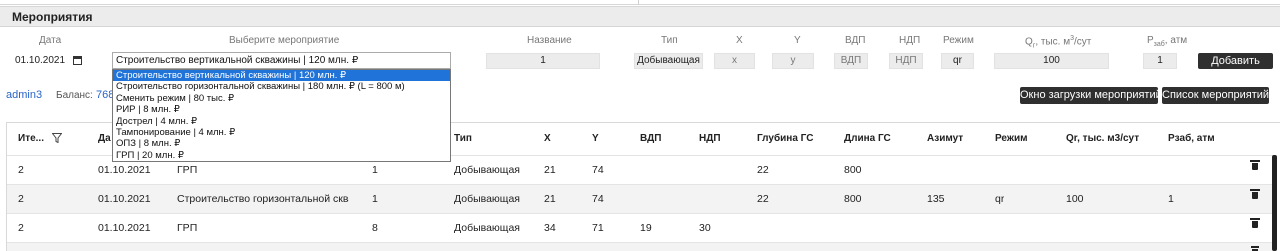  Describe the element at coordinates (281, 109) in the screenshot. I see `dropdown-option: РИР | 8 млн. ₽` at that location.